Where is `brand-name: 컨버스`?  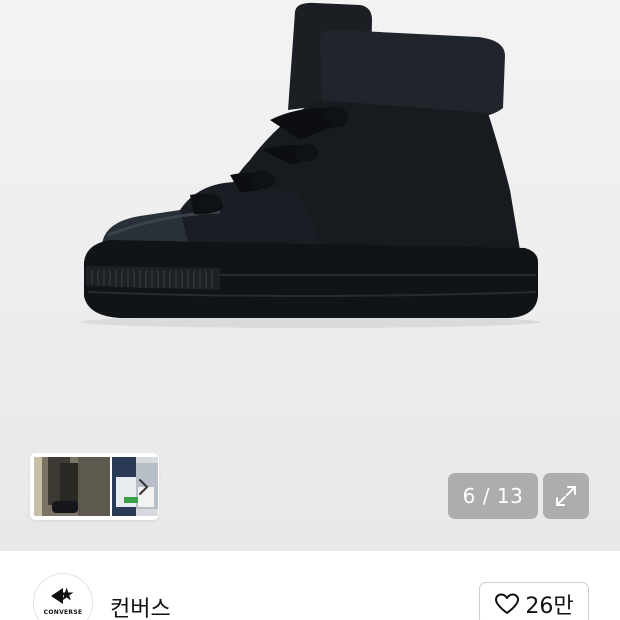 brand-name: 컨버스 is located at coordinates (140, 605).